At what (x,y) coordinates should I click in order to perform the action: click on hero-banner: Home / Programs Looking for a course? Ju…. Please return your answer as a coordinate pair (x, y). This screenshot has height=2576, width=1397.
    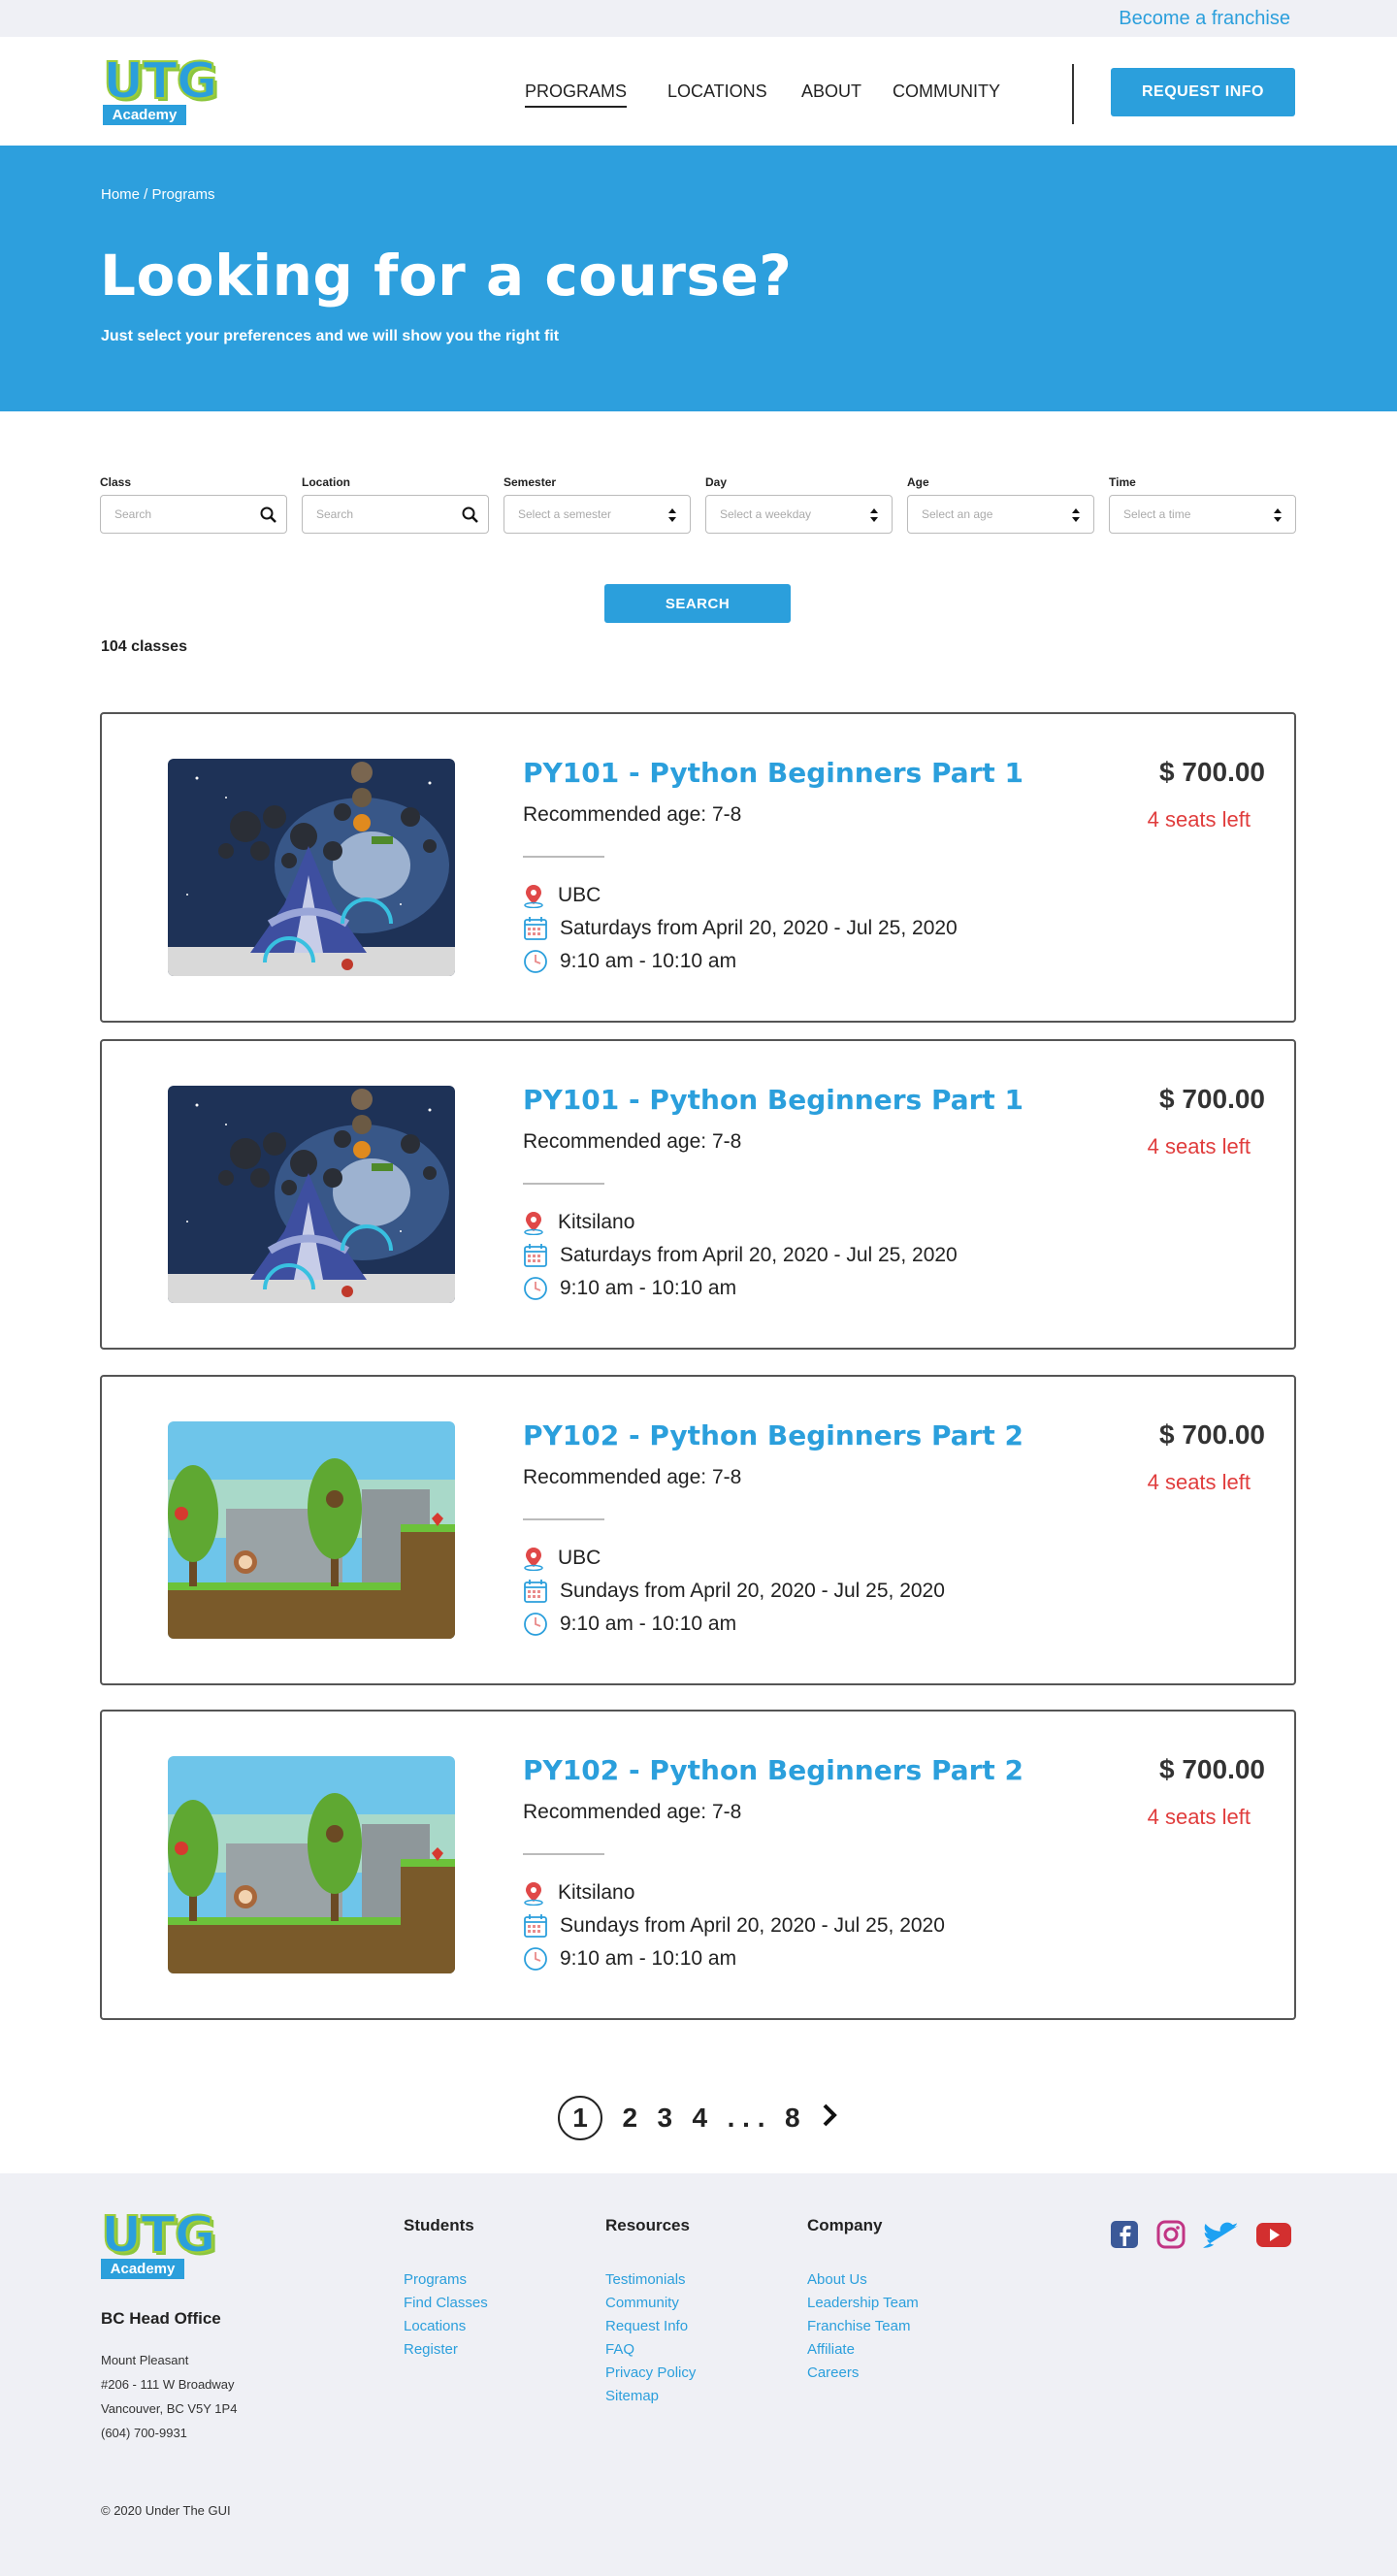
    Looking at the image, I should click on (698, 278).